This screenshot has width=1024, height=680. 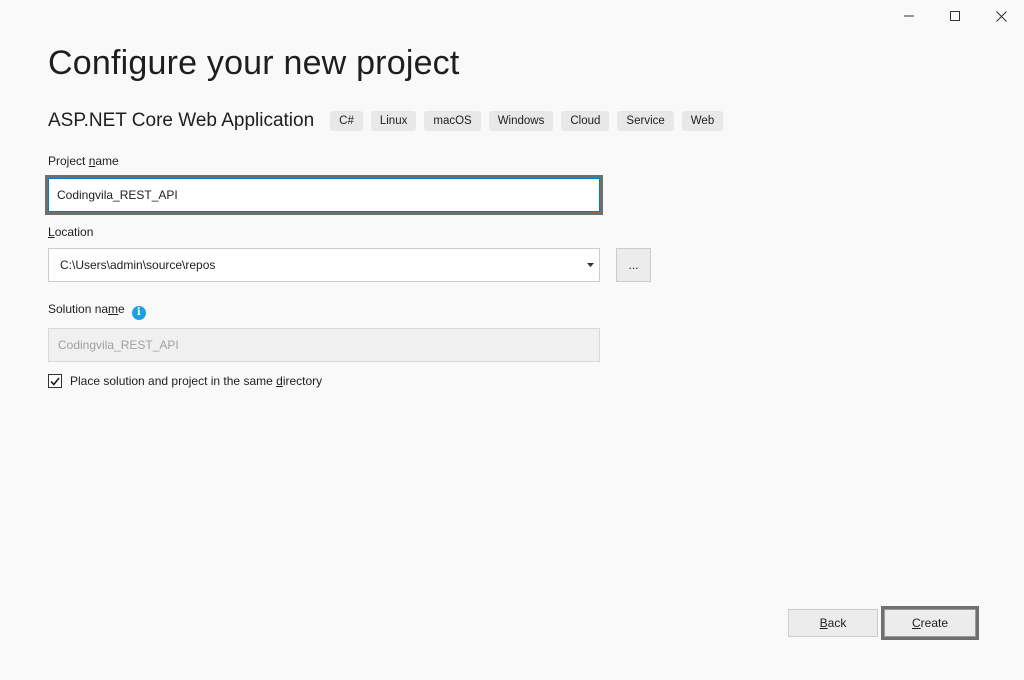 I want to click on solution-name-label-accel: m, so click(x=113, y=309).